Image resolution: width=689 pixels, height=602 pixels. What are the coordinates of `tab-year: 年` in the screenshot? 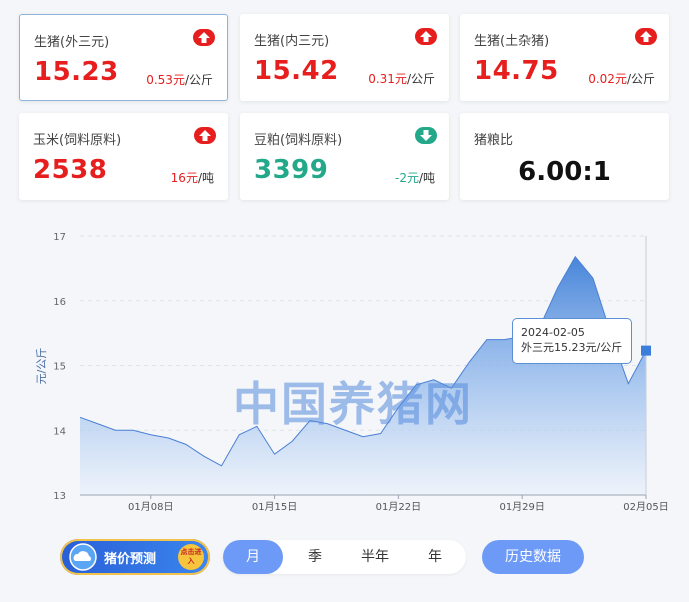 It's located at (435, 557).